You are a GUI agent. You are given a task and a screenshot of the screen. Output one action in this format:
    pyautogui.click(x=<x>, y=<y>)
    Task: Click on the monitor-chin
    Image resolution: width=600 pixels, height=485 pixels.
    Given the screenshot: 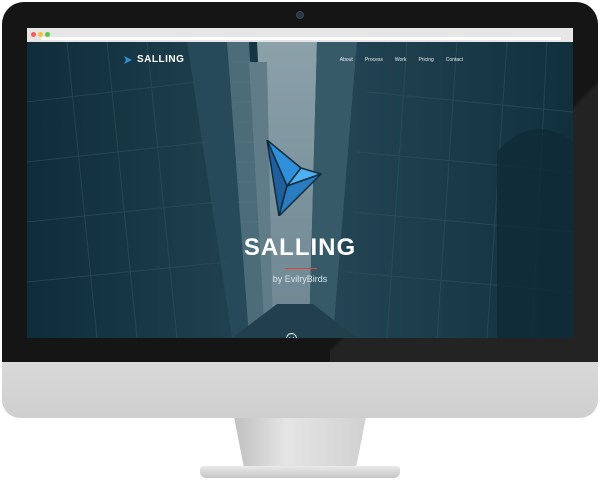 What is the action you would take?
    pyautogui.click(x=300, y=390)
    